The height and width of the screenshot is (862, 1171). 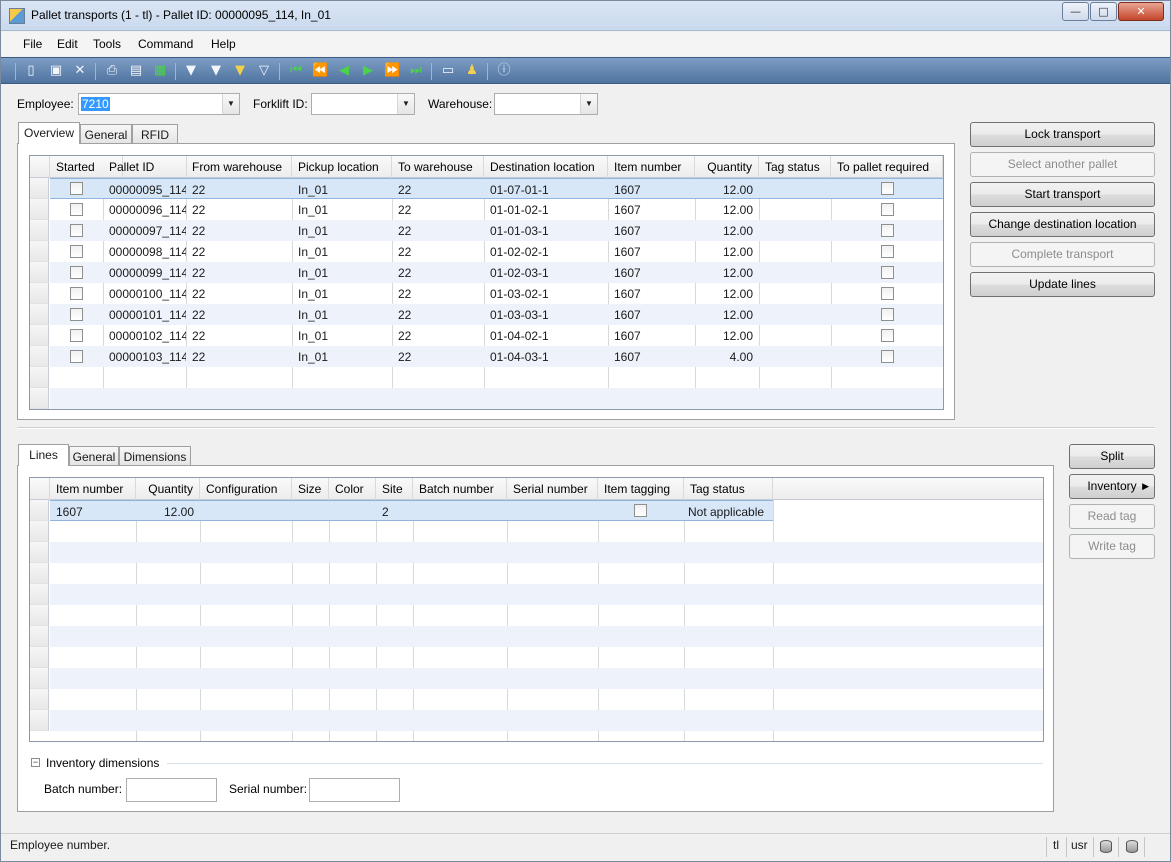 What do you see at coordinates (136, 71) in the screenshot?
I see `print-preview-icon: ▤` at bounding box center [136, 71].